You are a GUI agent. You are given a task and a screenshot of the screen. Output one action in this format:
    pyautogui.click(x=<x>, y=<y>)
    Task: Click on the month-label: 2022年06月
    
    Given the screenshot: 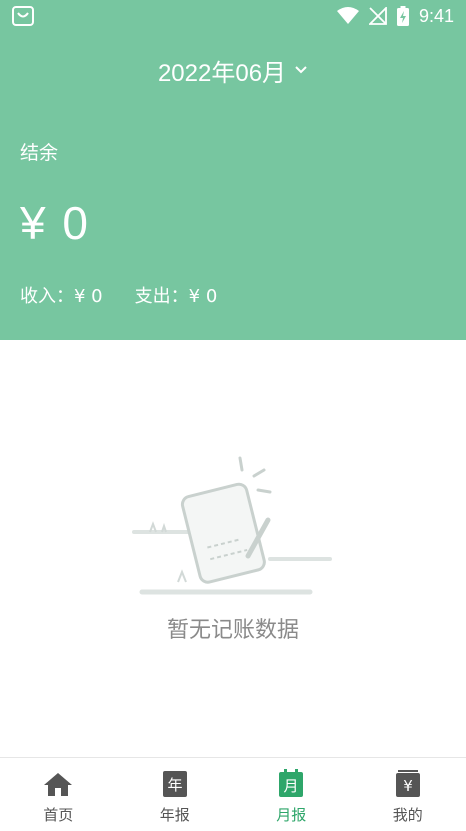 What is the action you would take?
    pyautogui.click(x=222, y=73)
    